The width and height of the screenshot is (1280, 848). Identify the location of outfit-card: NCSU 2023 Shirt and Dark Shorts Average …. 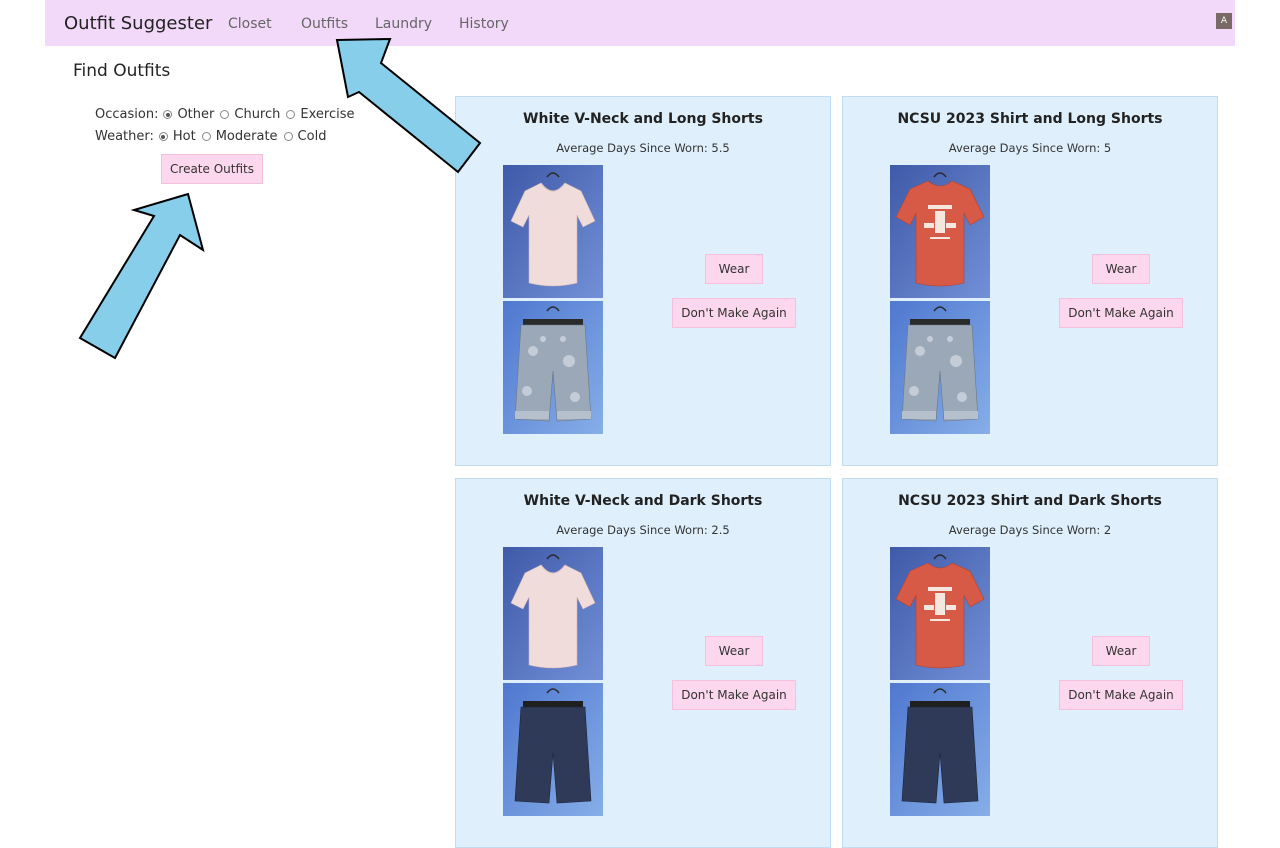
(1030, 663).